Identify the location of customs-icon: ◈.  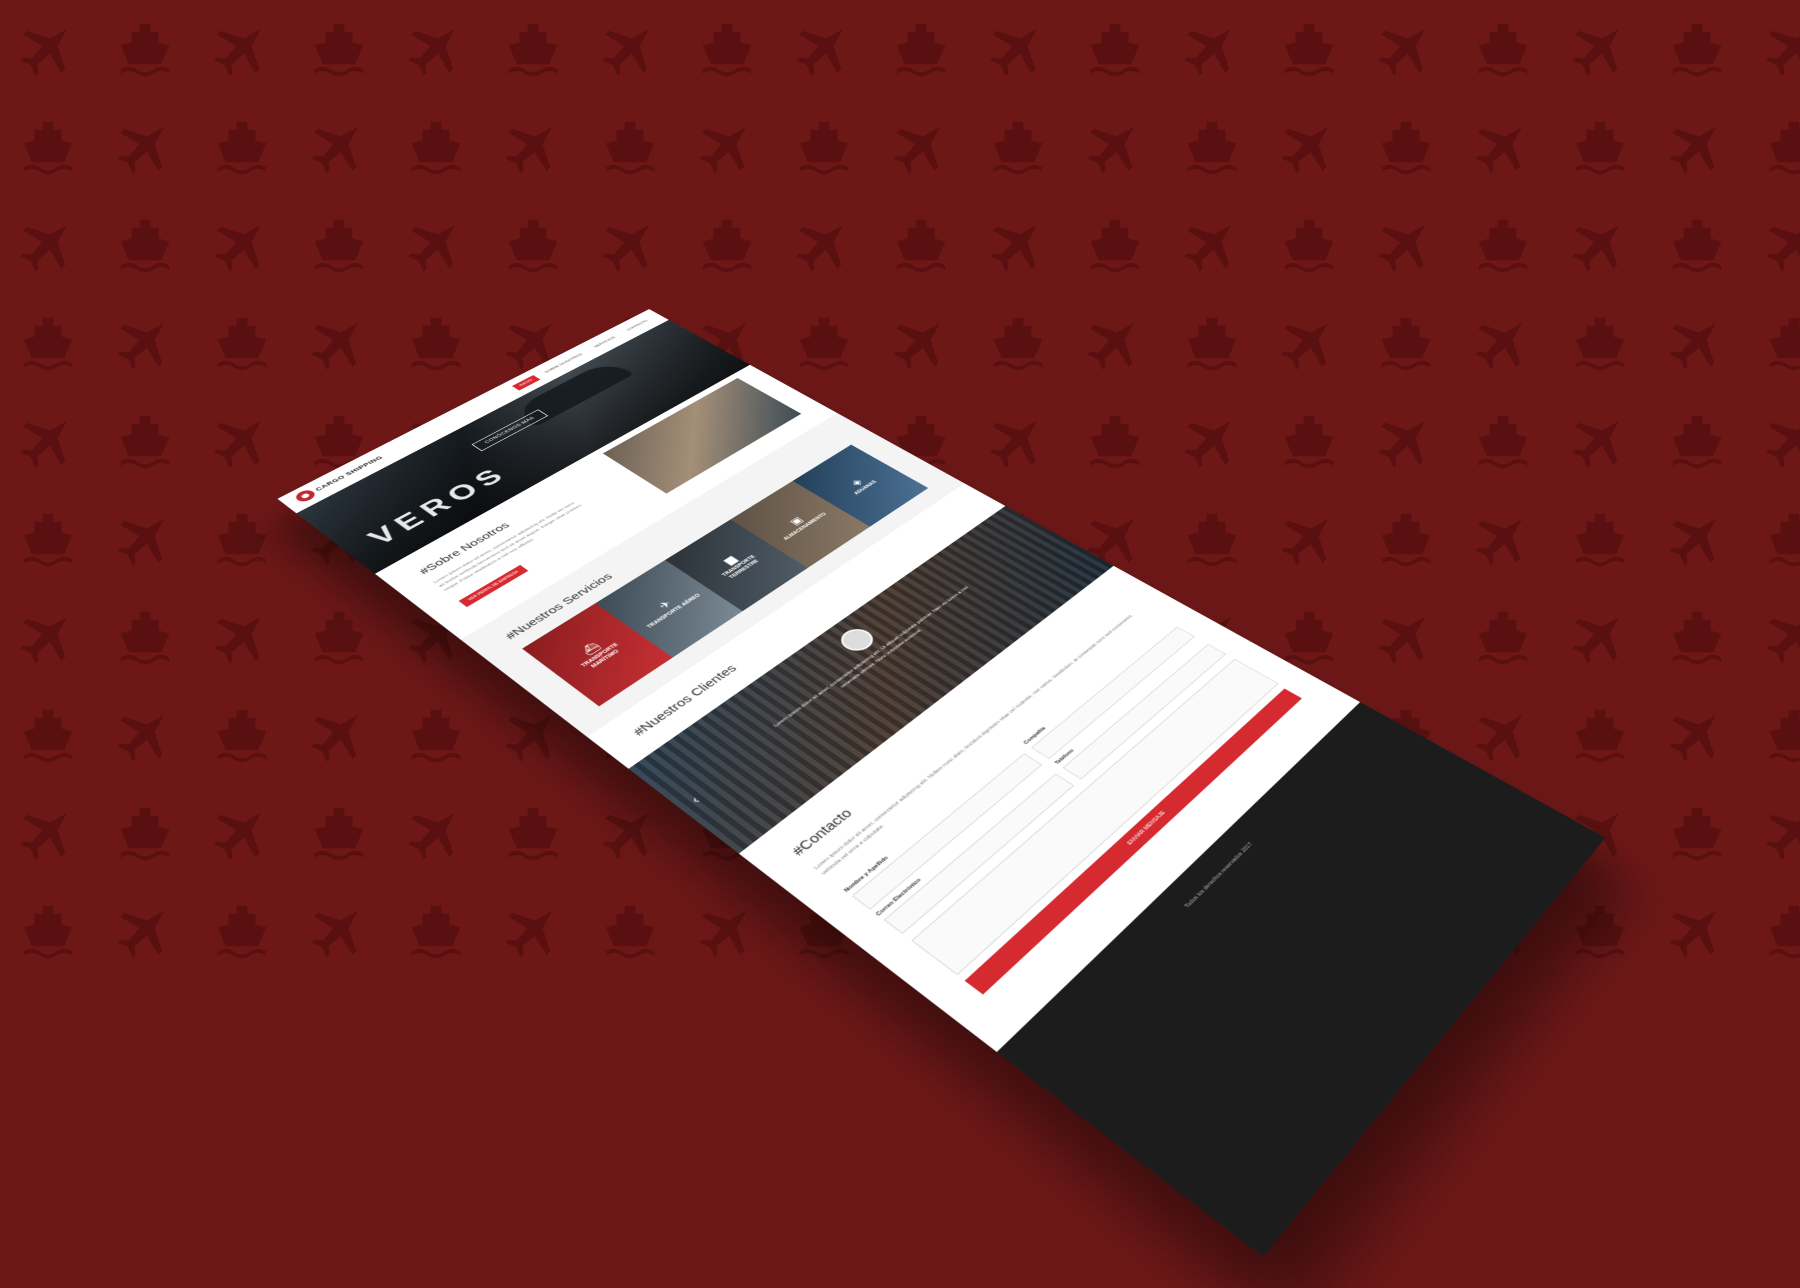
(856, 482).